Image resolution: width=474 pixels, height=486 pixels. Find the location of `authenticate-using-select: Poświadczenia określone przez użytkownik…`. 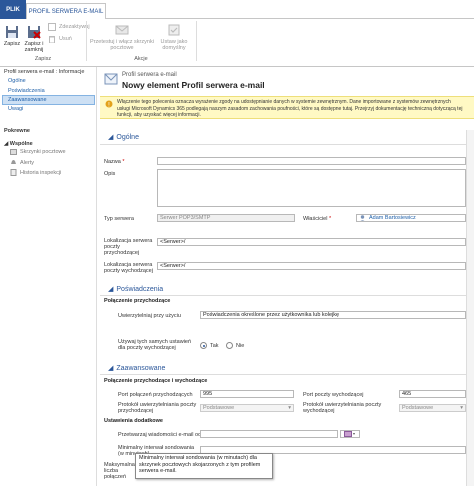

authenticate-using-select: Poświadczenia określone przez użytkownik… is located at coordinates (333, 315).